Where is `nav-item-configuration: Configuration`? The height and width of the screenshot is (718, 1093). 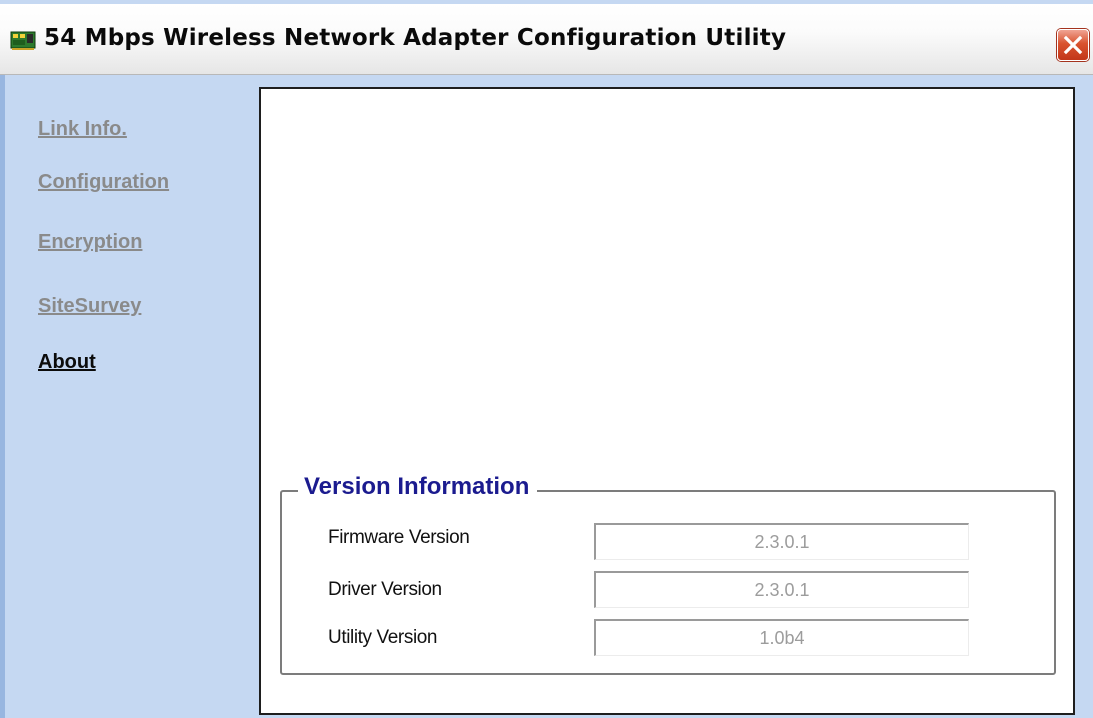
nav-item-configuration: Configuration is located at coordinates (103, 182).